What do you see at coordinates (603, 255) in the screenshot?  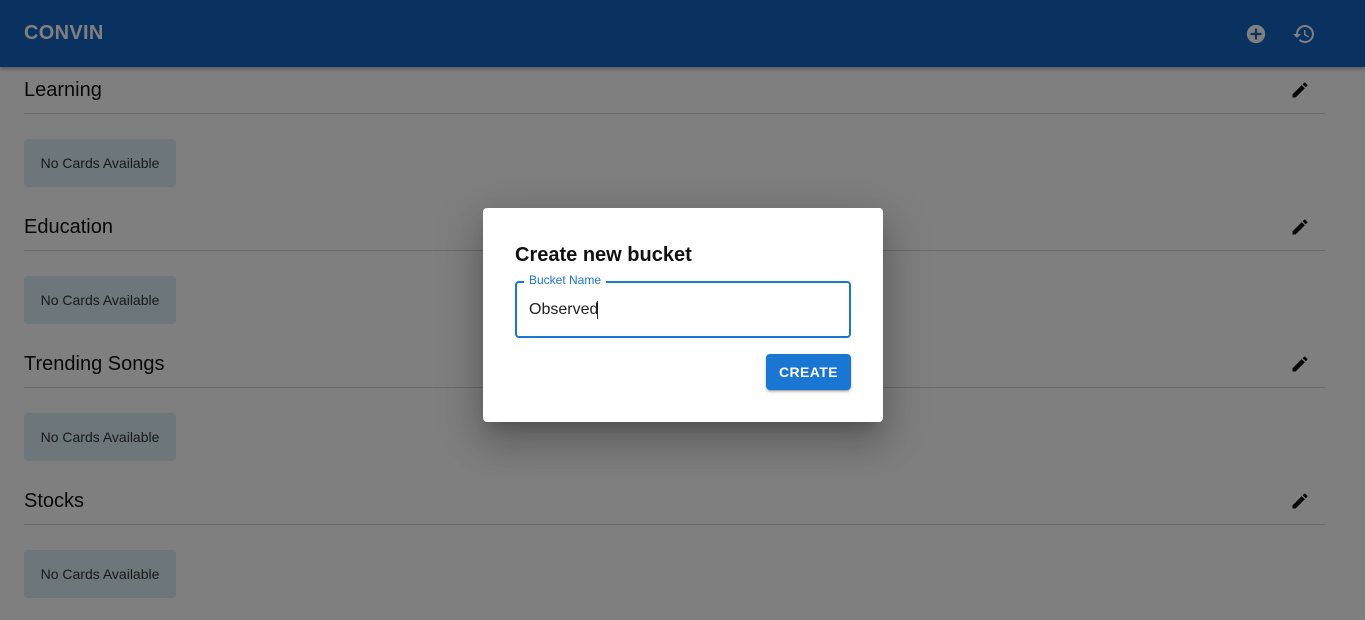 I see `dialog-title: Create new bucket` at bounding box center [603, 255].